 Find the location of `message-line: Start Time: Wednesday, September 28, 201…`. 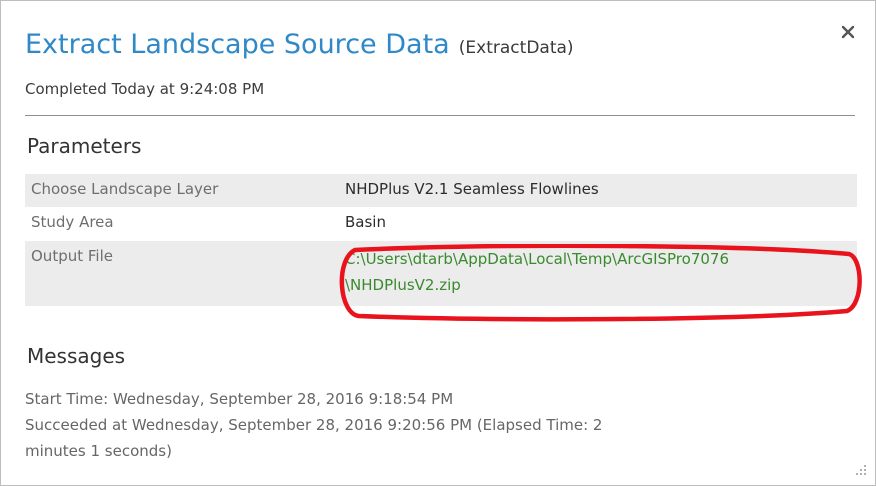

message-line: Start Time: Wednesday, September 28, 201… is located at coordinates (239, 399).